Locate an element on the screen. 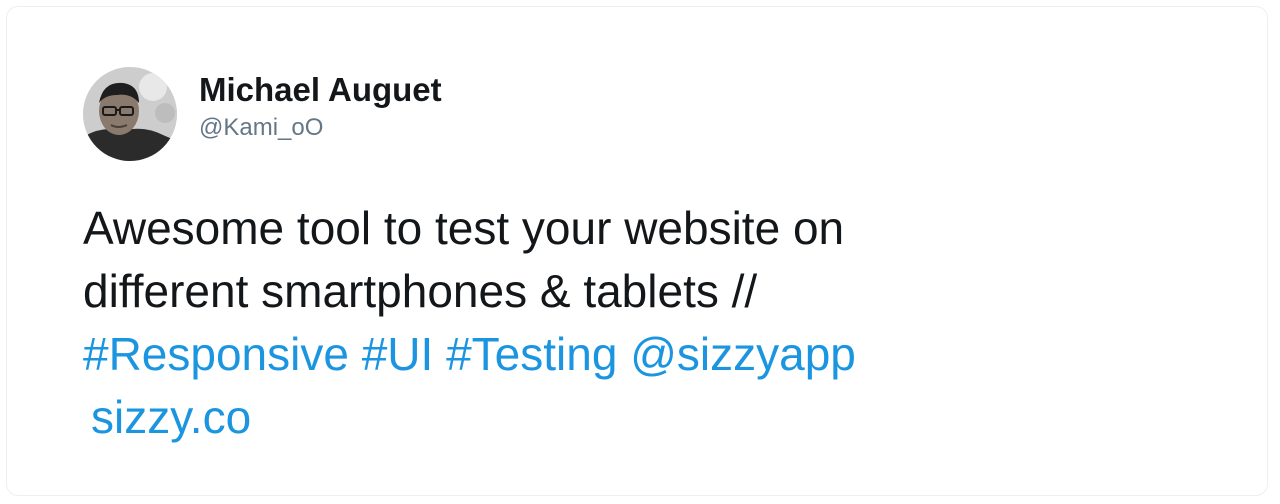 The width and height of the screenshot is (1280, 504). tweet-url-link: sizzy.co is located at coordinates (171, 417).